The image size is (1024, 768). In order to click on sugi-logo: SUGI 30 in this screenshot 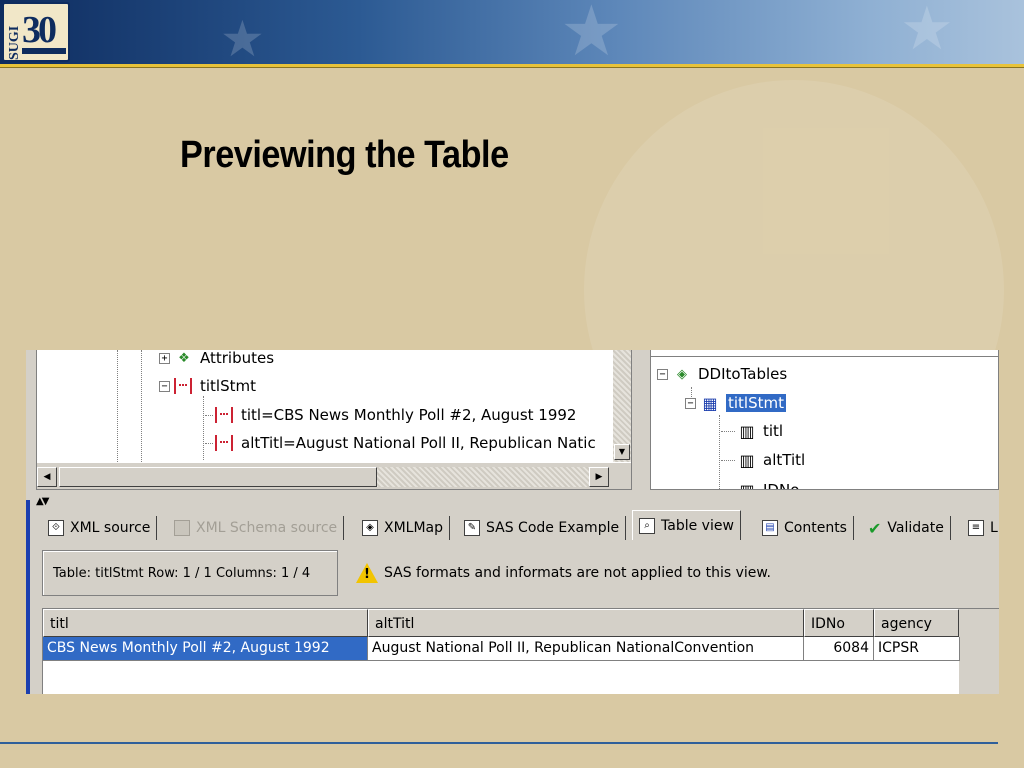, I will do `click(36, 32)`.